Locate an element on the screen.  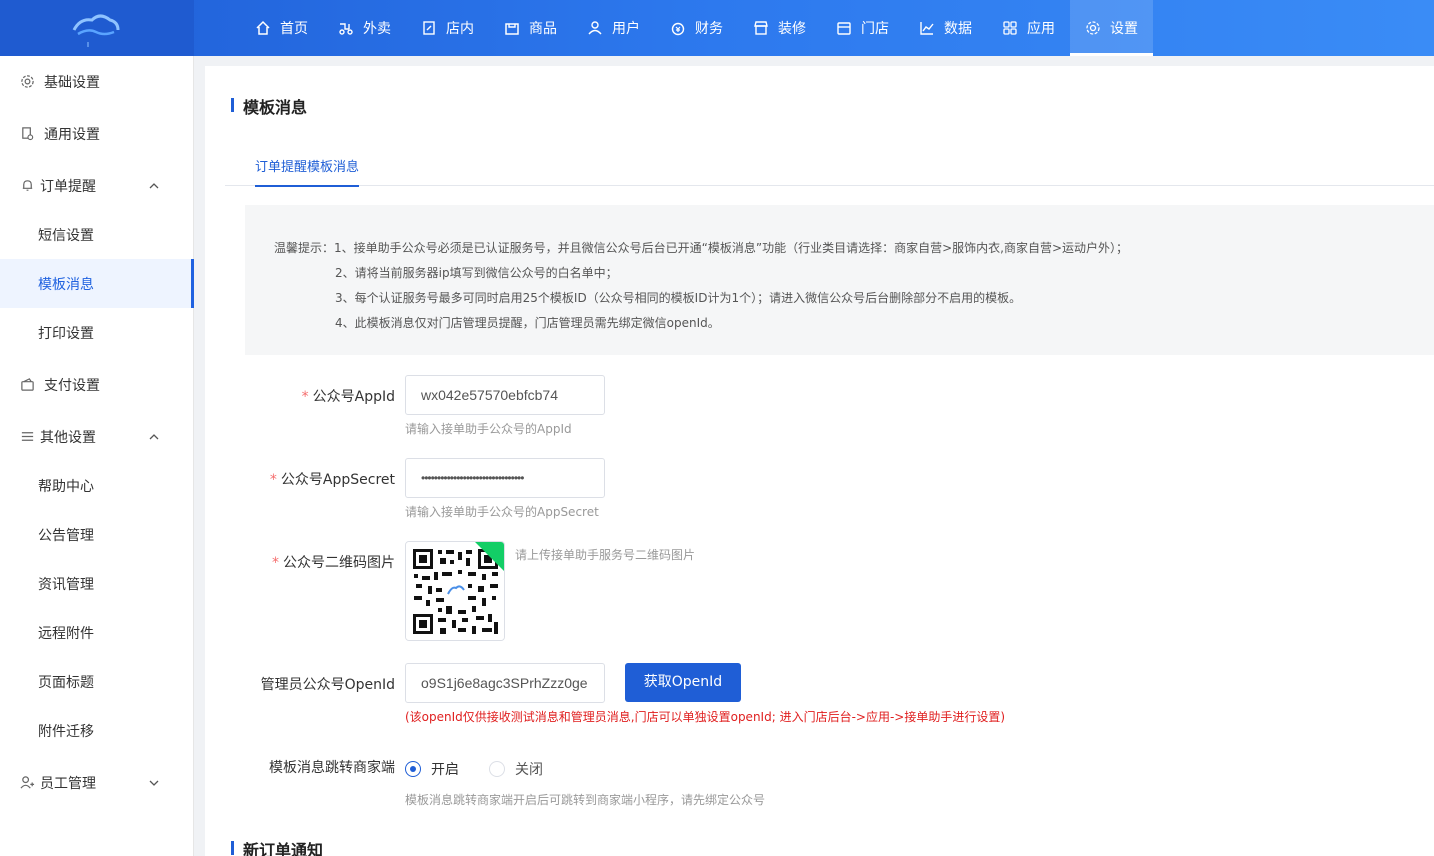
nav-item-label: 应用 is located at coordinates (1041, 29).